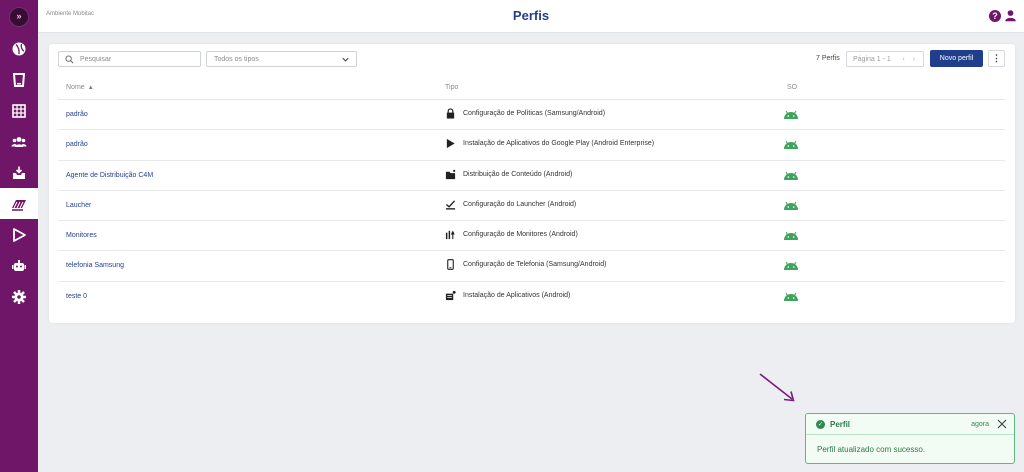  I want to click on toast-message: Perfil atualizado com sucesso., so click(871, 449).